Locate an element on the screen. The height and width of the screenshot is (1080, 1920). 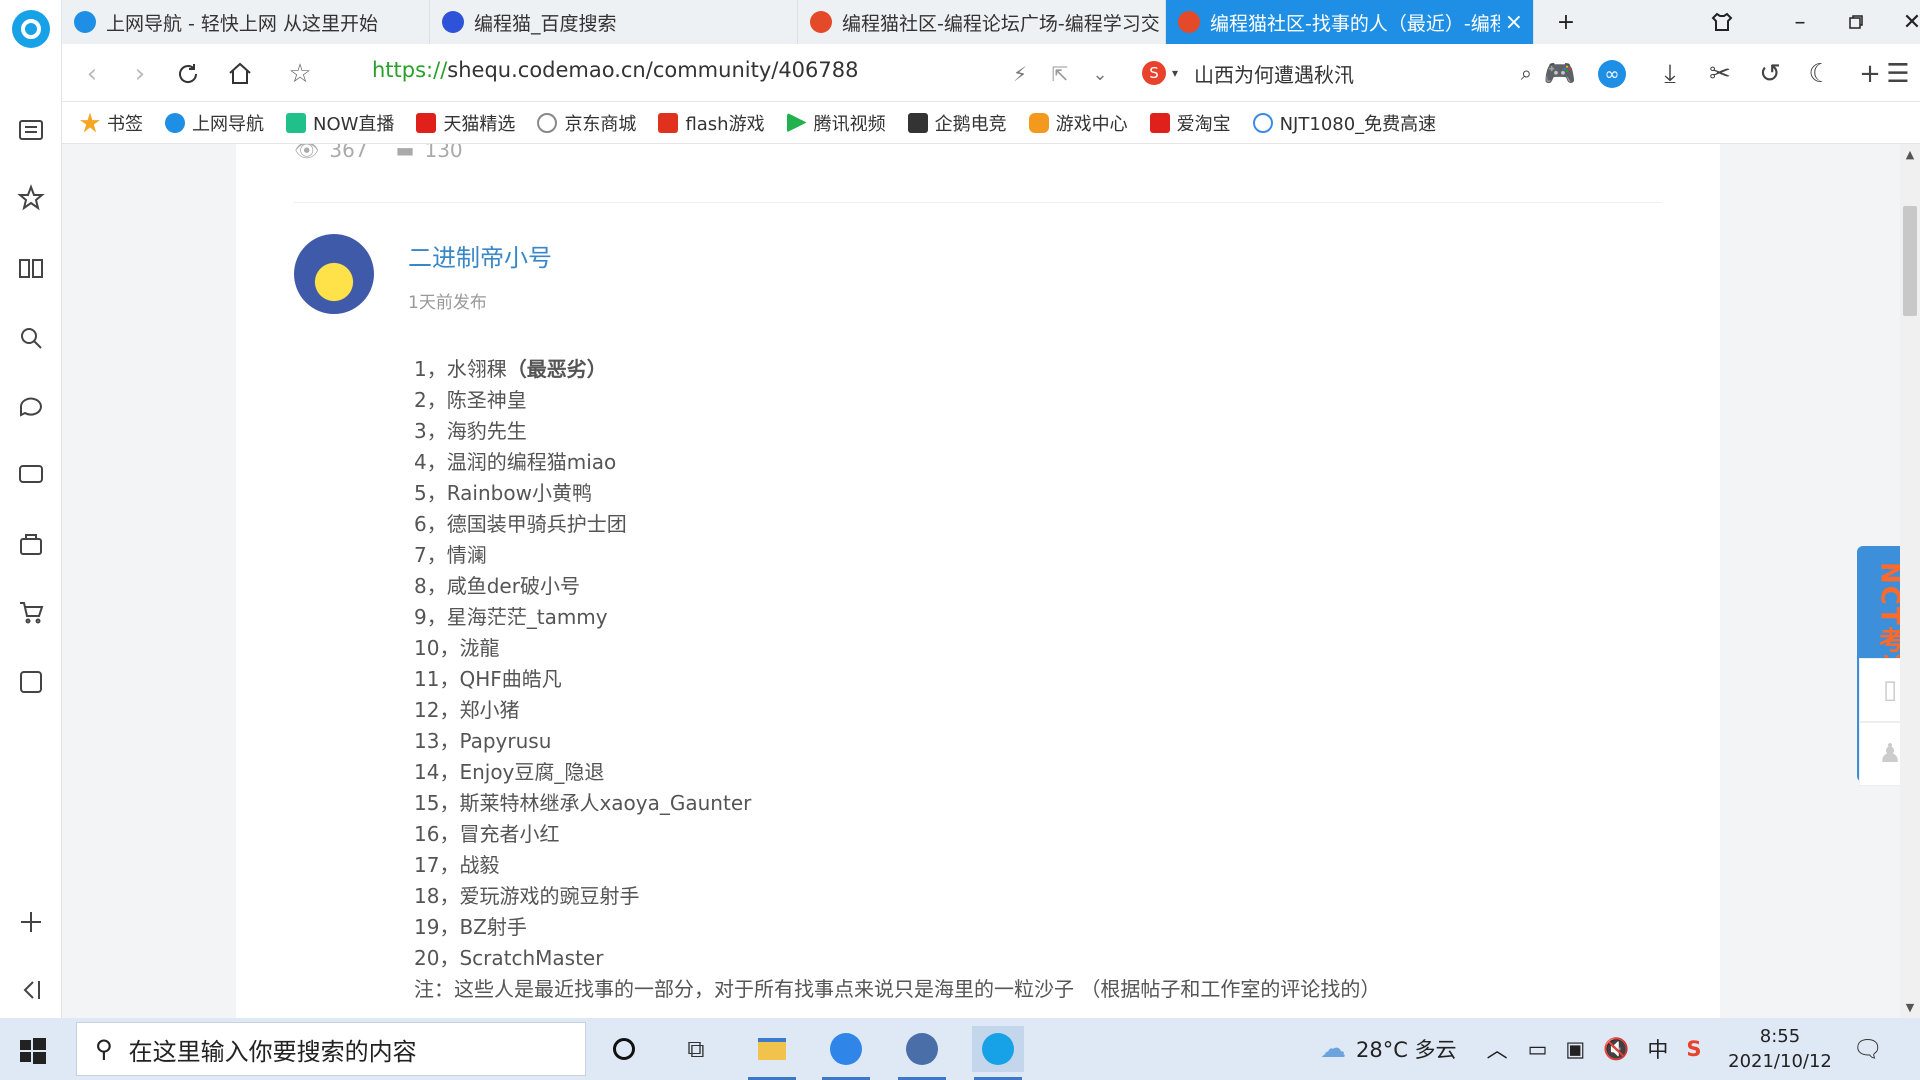
search-icon: ⌕ is located at coordinates (1526, 73).